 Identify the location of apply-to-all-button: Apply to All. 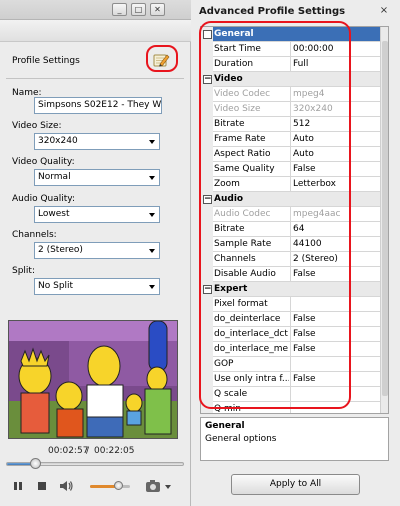
(295, 484).